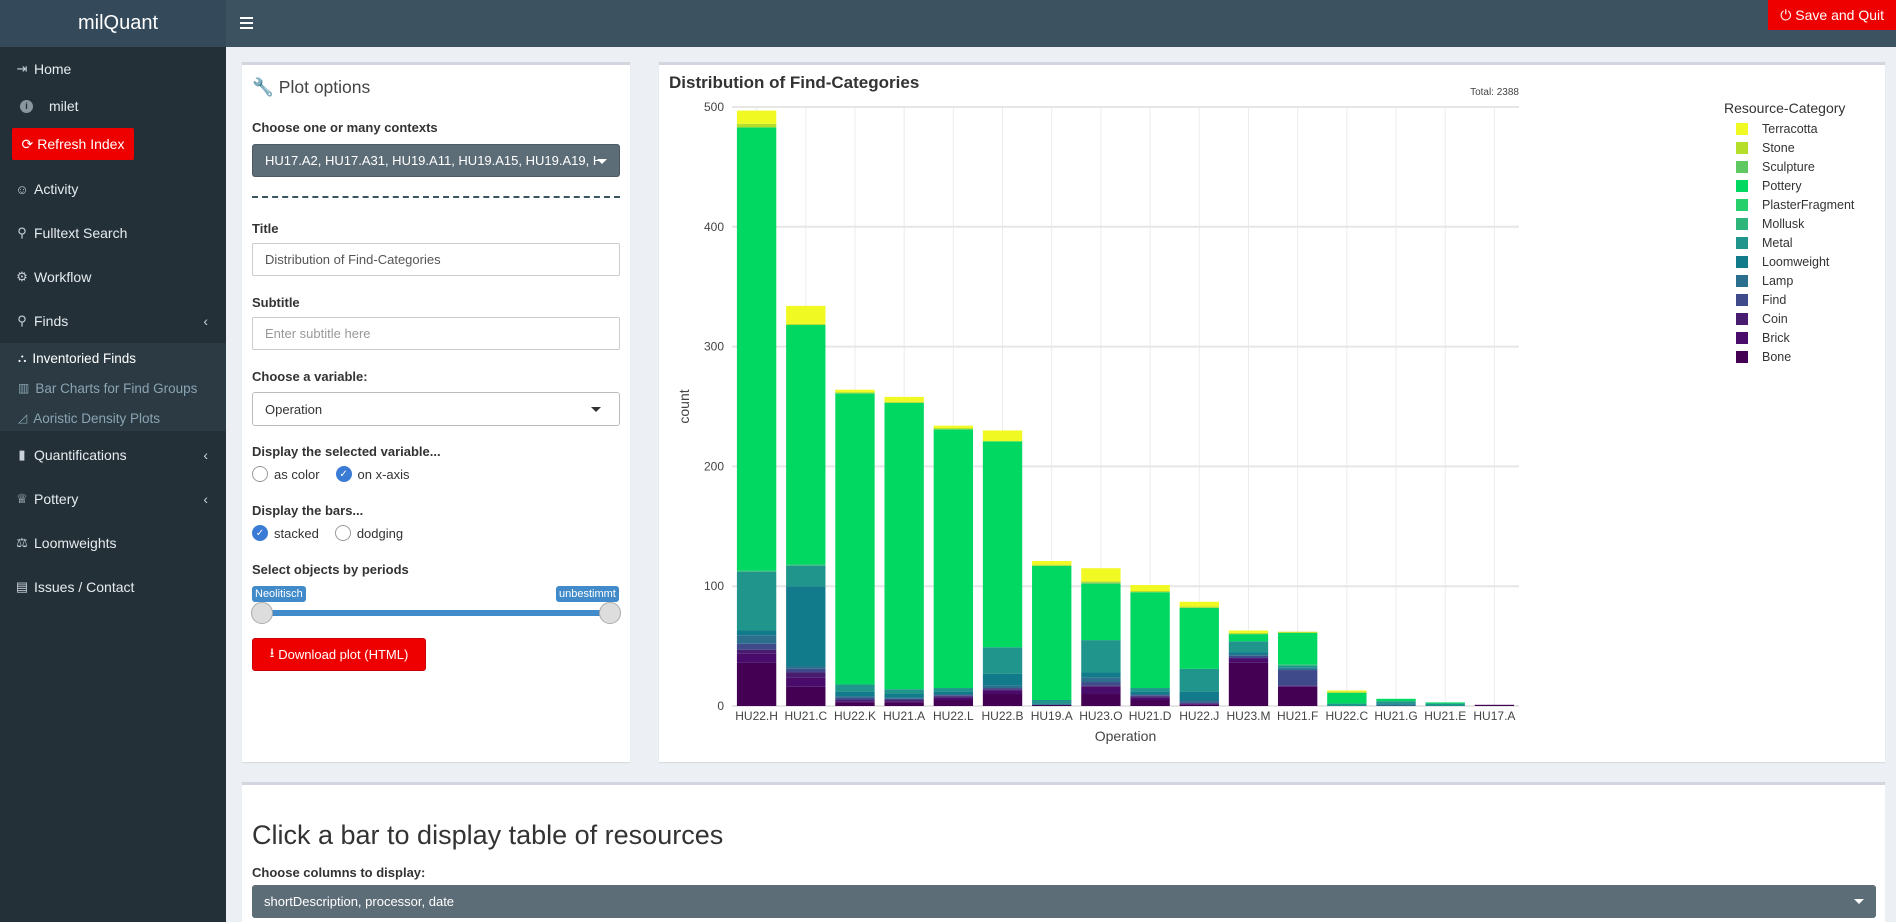 The image size is (1896, 922). Describe the element at coordinates (1832, 15) in the screenshot. I see `save-and-quit-button: ⏻ Save and Quit` at that location.